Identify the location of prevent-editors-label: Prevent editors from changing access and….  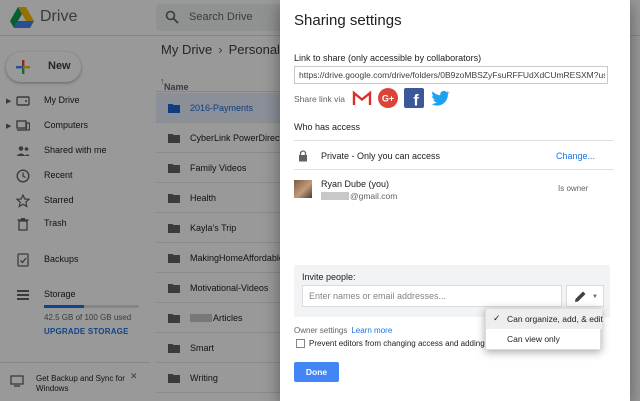
(405, 343).